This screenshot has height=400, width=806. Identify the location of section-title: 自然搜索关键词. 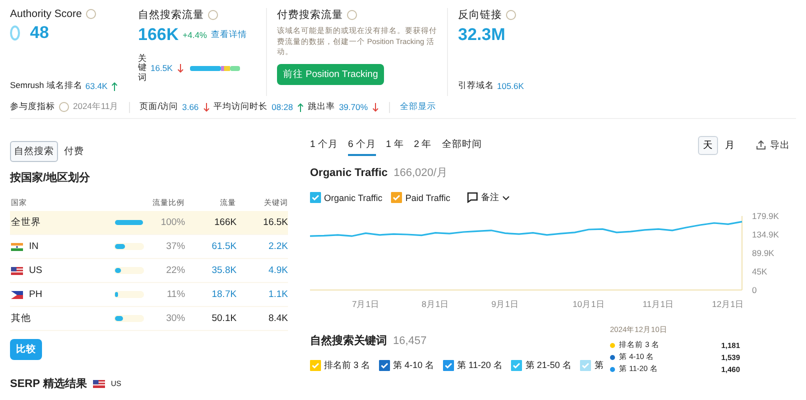
(348, 341).